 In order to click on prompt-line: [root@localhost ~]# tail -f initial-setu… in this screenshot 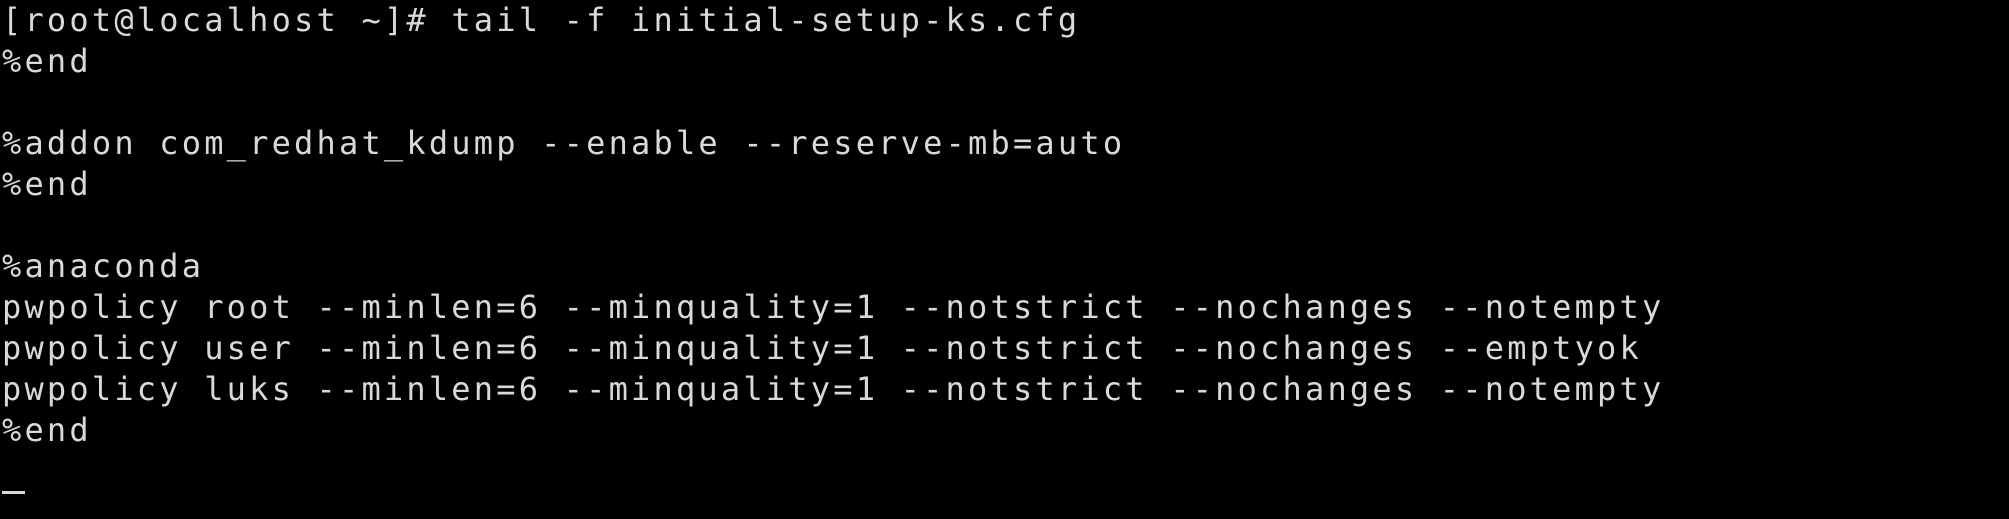, I will do `click(541, 20)`.